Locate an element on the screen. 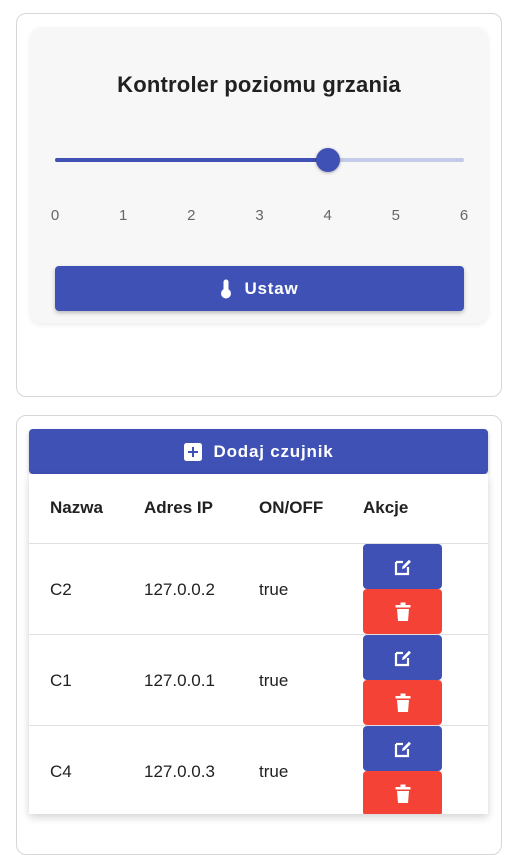 The height and width of the screenshot is (855, 510). table-row: C2 127.0.0.2 true is located at coordinates (258, 589).